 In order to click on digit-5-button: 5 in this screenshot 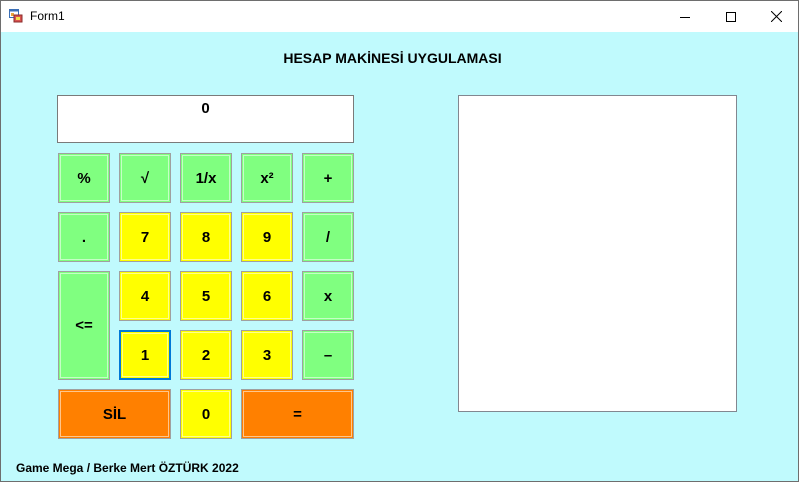, I will do `click(206, 296)`.